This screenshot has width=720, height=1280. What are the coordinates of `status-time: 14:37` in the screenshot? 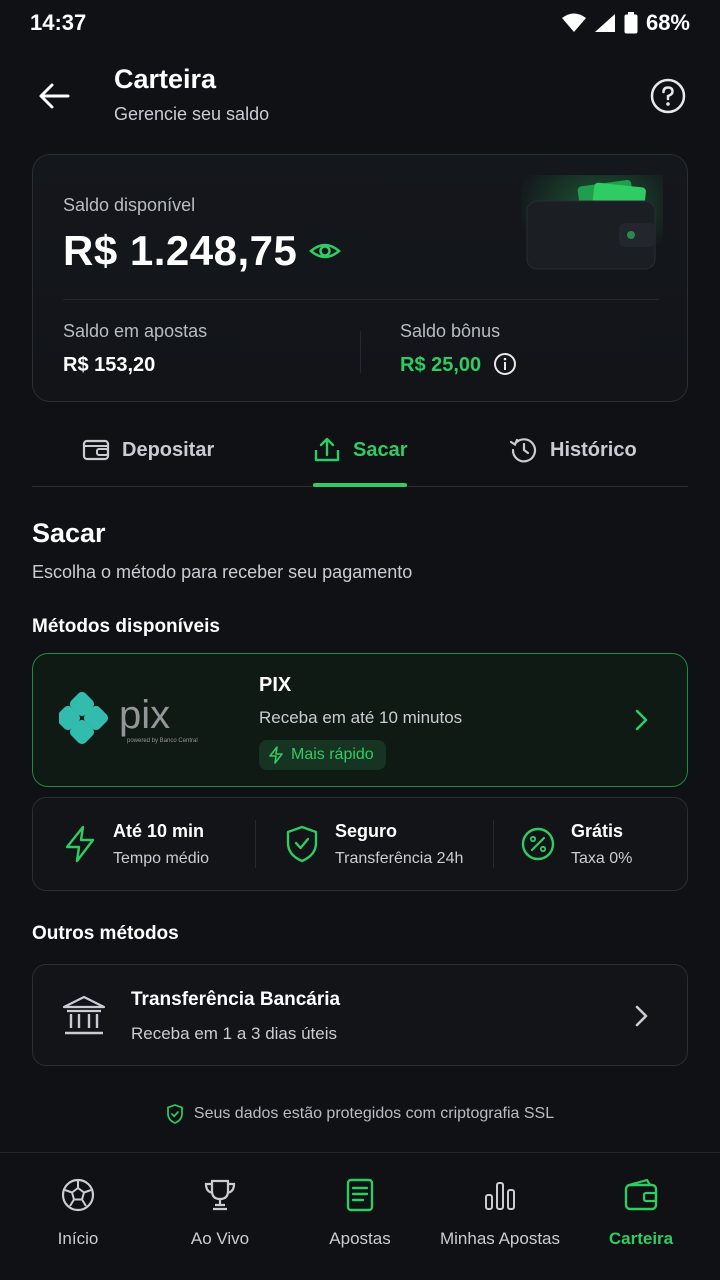 It's located at (58, 22).